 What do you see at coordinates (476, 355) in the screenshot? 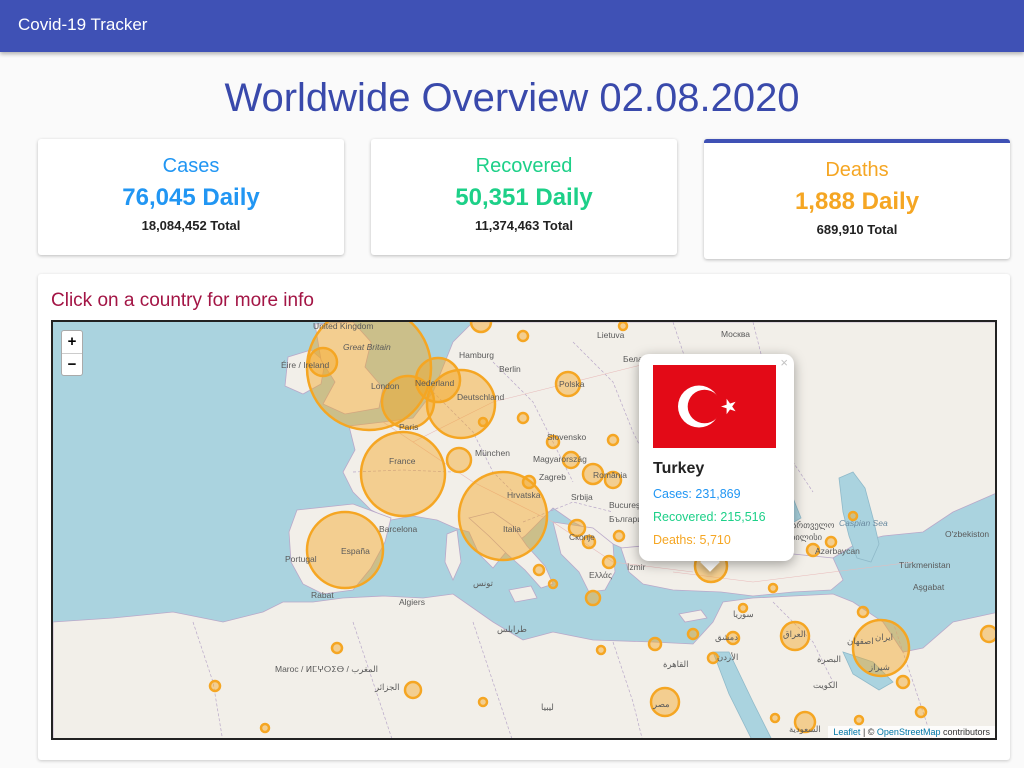
I see `place-label: Hamburg` at bounding box center [476, 355].